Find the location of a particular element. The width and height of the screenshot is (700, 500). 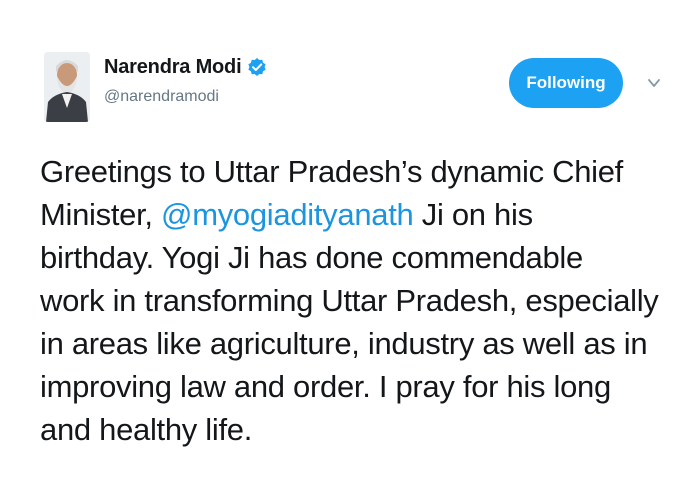

tweet-line: Minister, @myogiadityanath Ji on his is located at coordinates (360, 214).